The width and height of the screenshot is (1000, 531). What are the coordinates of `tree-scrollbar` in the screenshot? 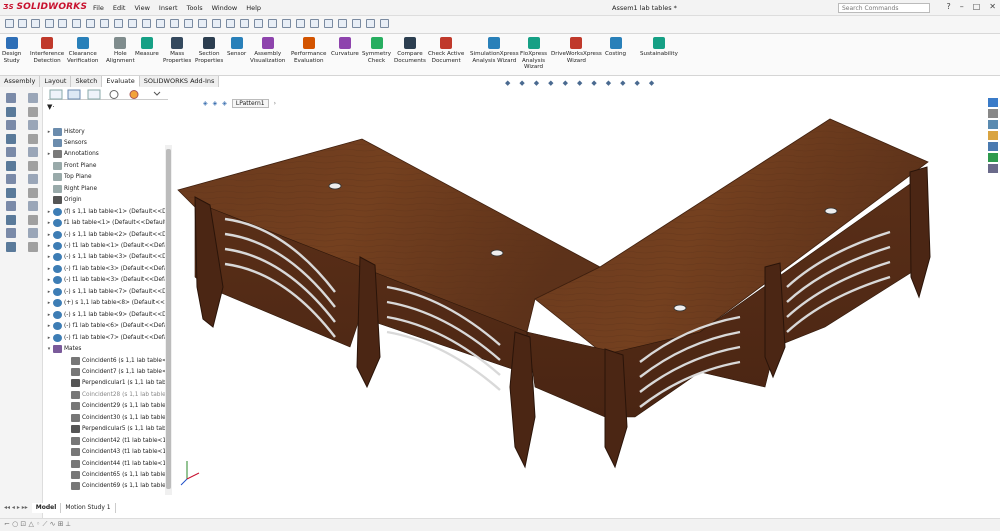 It's located at (168, 320).